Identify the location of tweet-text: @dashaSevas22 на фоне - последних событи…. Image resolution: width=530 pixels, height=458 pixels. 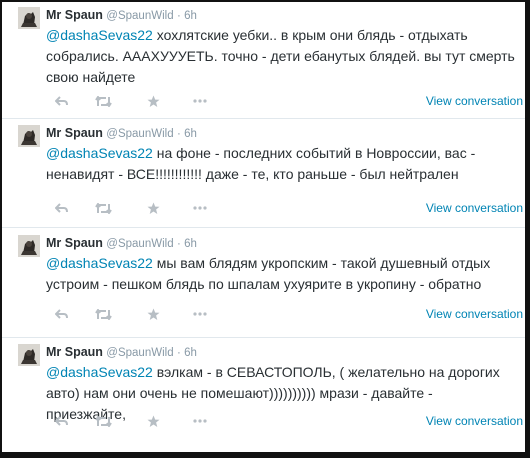
(281, 164).